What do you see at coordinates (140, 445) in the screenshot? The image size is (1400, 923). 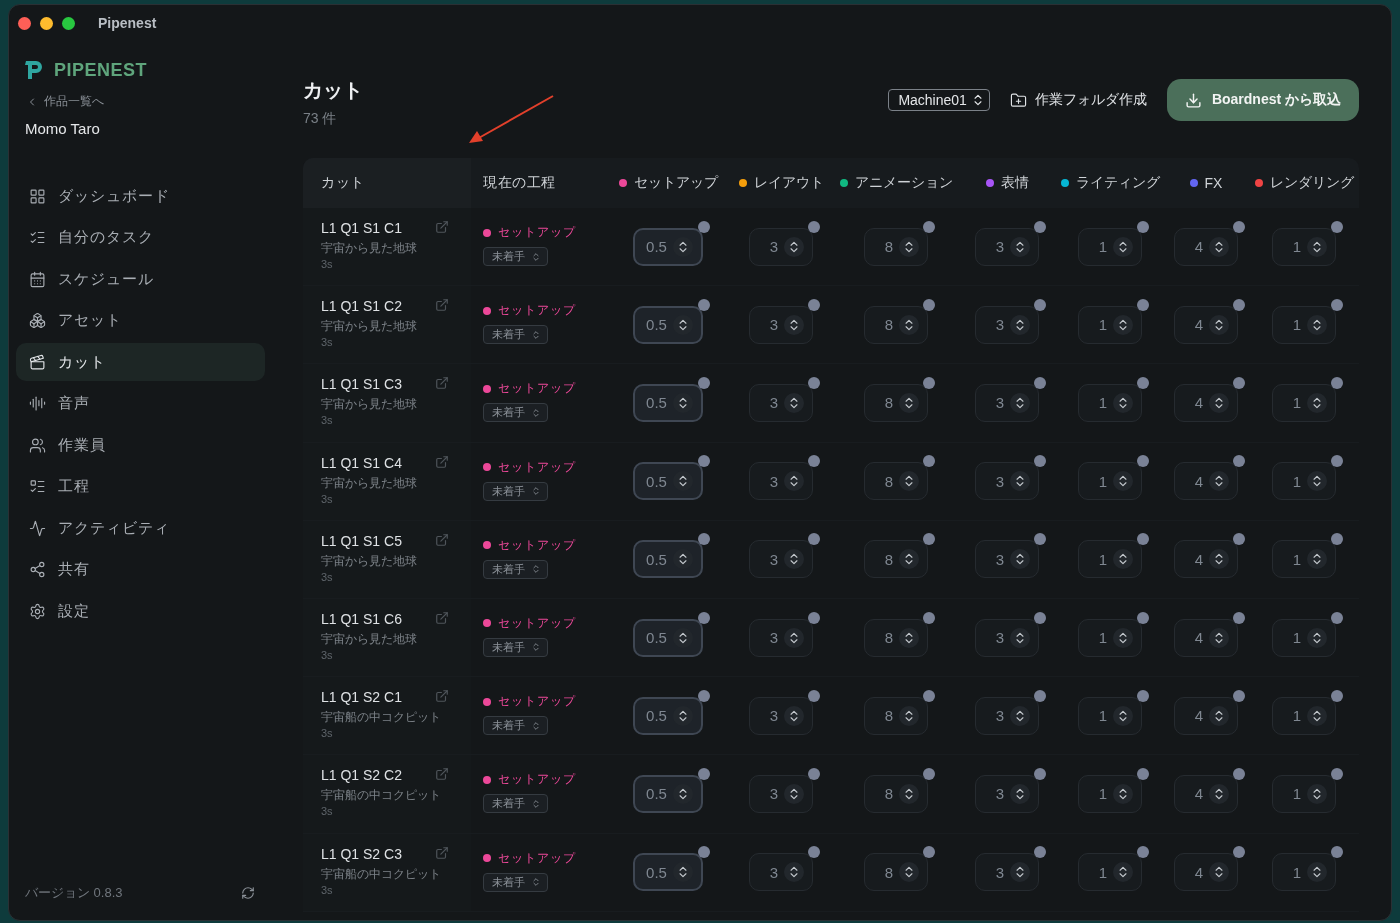 I see `sidebar-item: 作業員` at bounding box center [140, 445].